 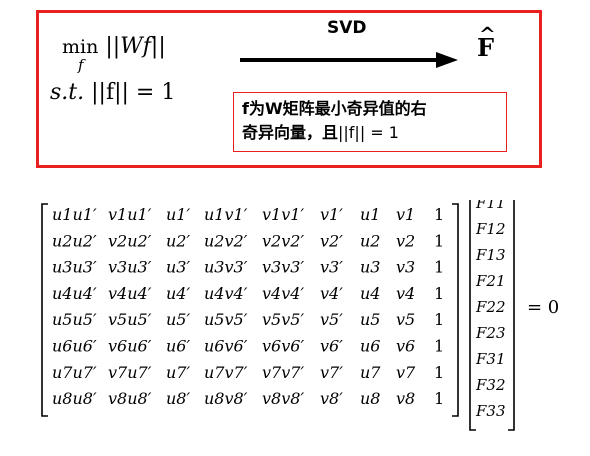 What do you see at coordinates (370, 240) in the screenshot?
I see `matrix-cell: u2` at bounding box center [370, 240].